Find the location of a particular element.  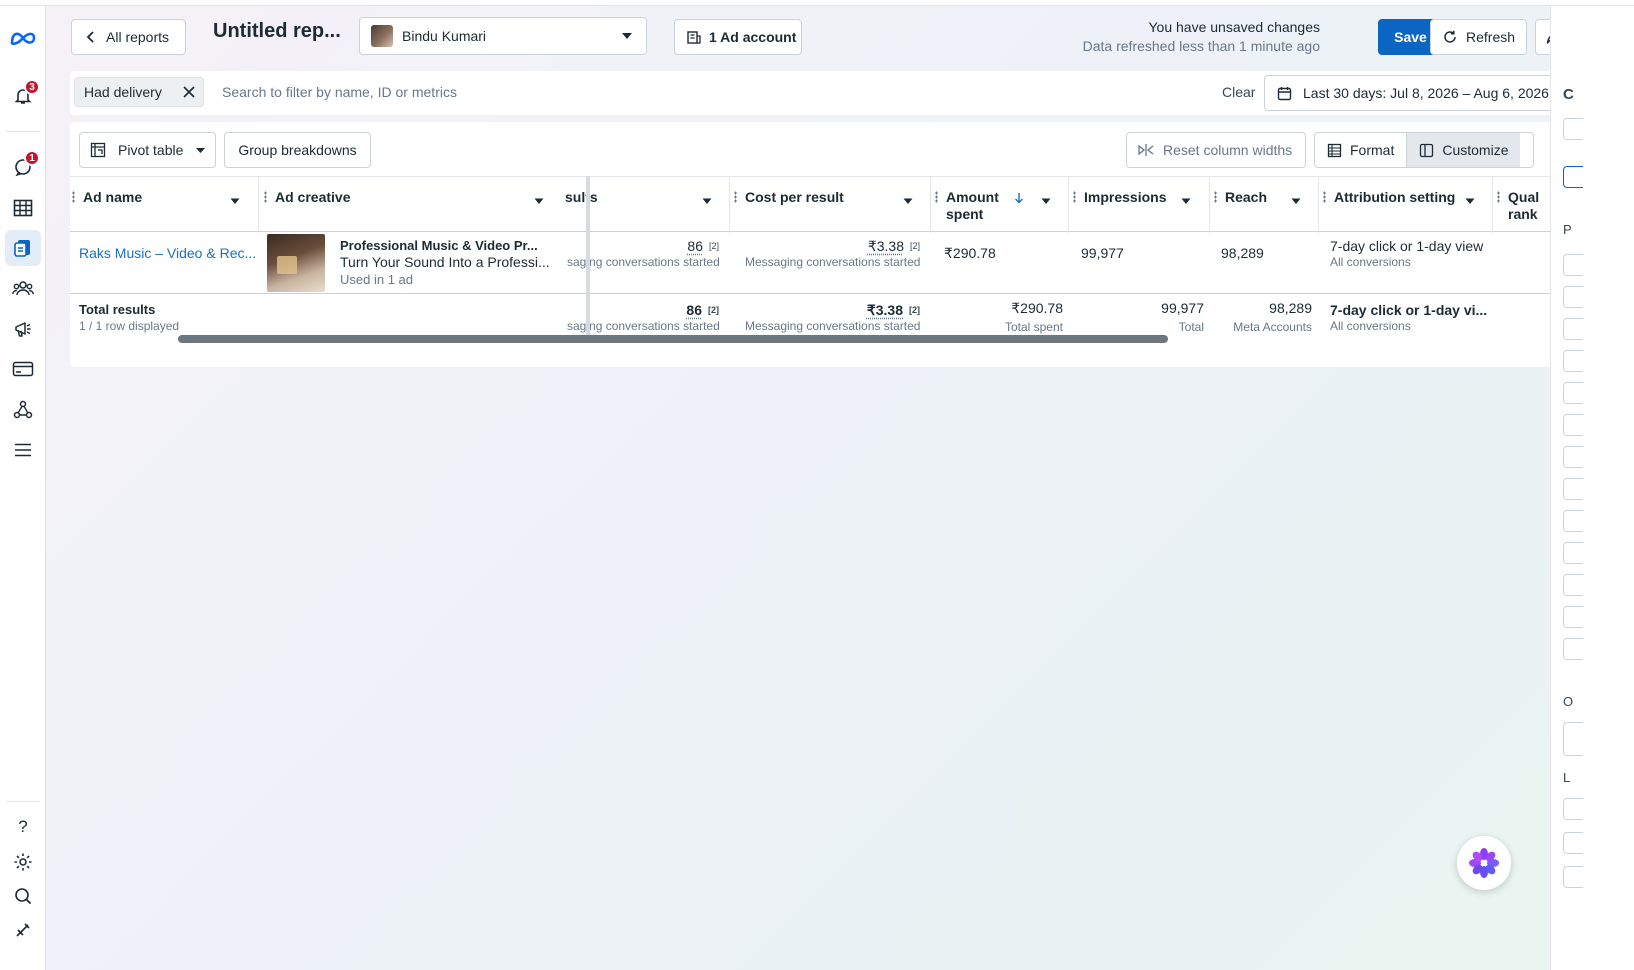

all-reports-button: All reports is located at coordinates (128, 37).